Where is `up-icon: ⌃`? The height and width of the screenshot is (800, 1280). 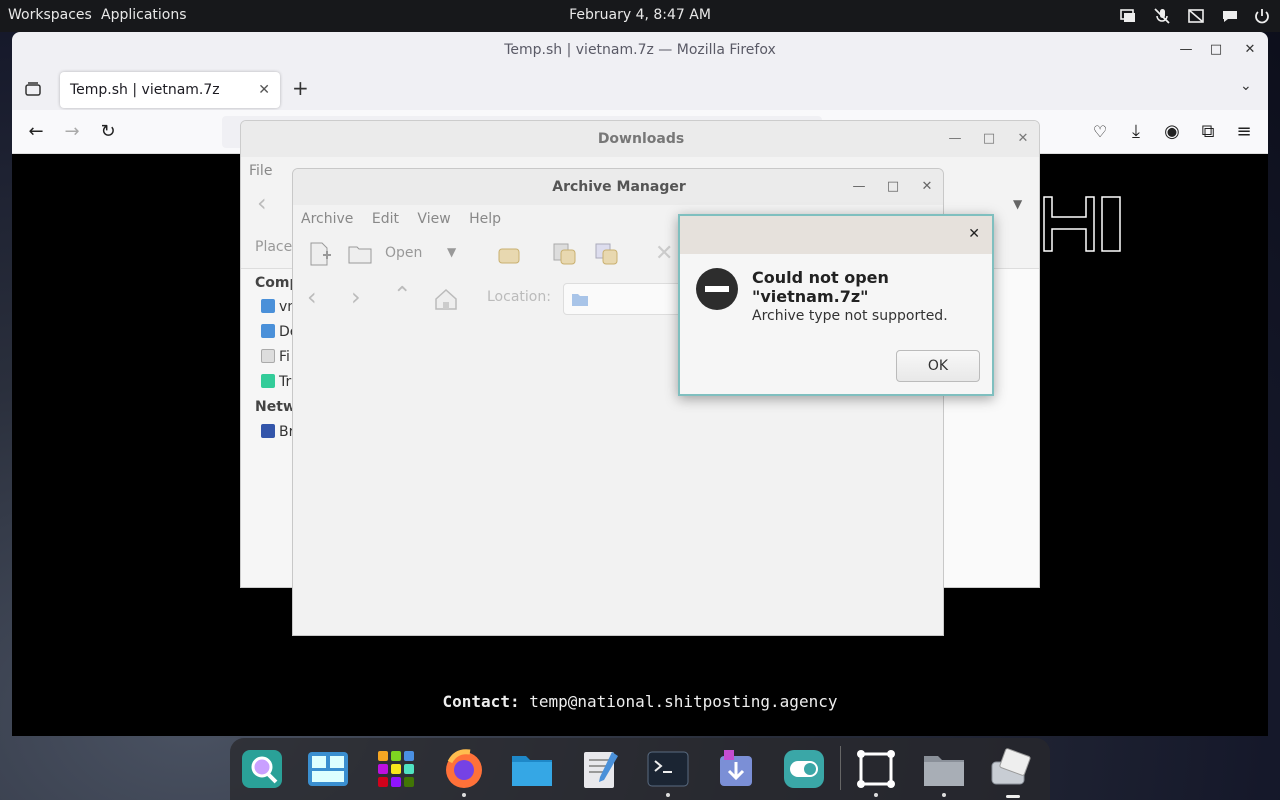 up-icon: ⌃ is located at coordinates (402, 295).